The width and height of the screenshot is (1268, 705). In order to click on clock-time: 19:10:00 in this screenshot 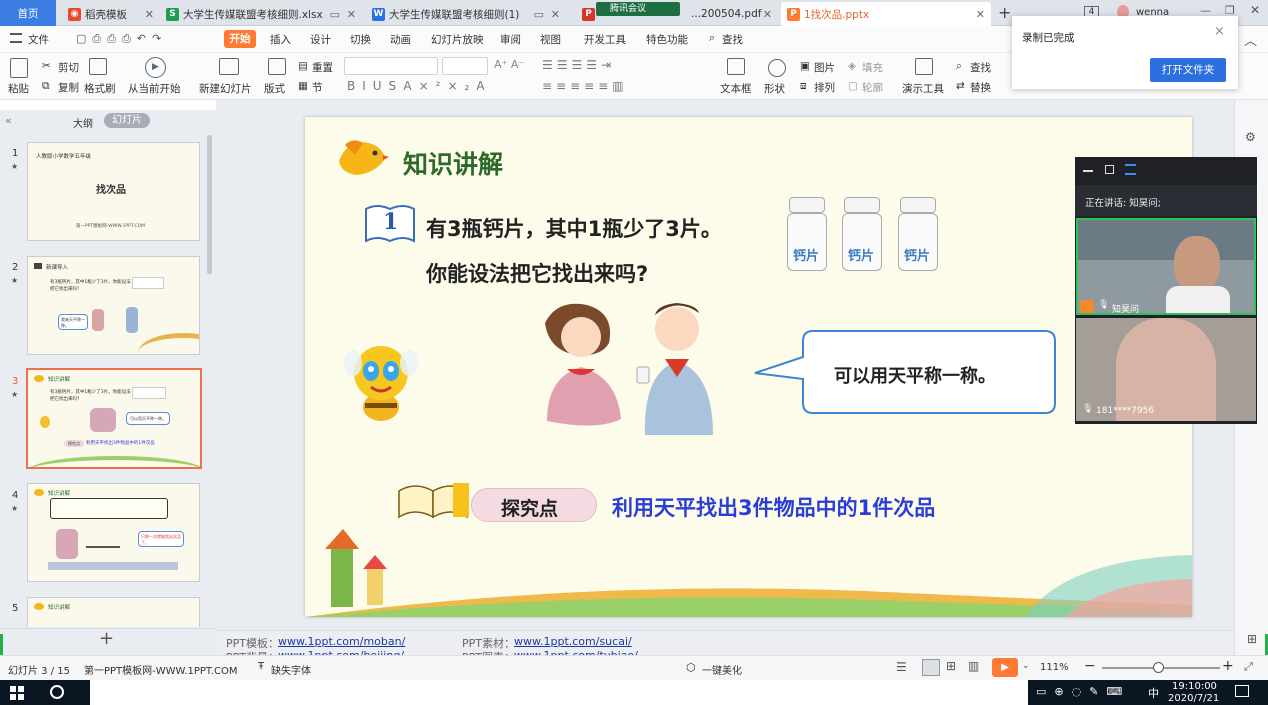, I will do `click(1194, 686)`.